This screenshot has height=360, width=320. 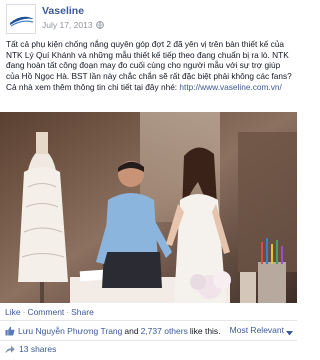 I want to click on shares-count: 13 shares, so click(x=30, y=349).